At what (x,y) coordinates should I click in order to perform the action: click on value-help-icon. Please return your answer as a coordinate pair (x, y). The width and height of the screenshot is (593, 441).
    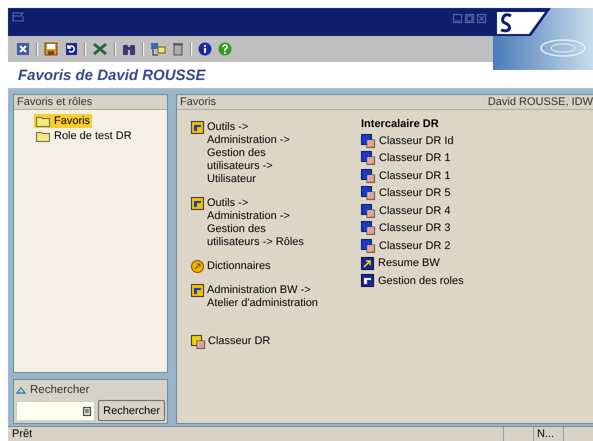
    Looking at the image, I should click on (87, 411).